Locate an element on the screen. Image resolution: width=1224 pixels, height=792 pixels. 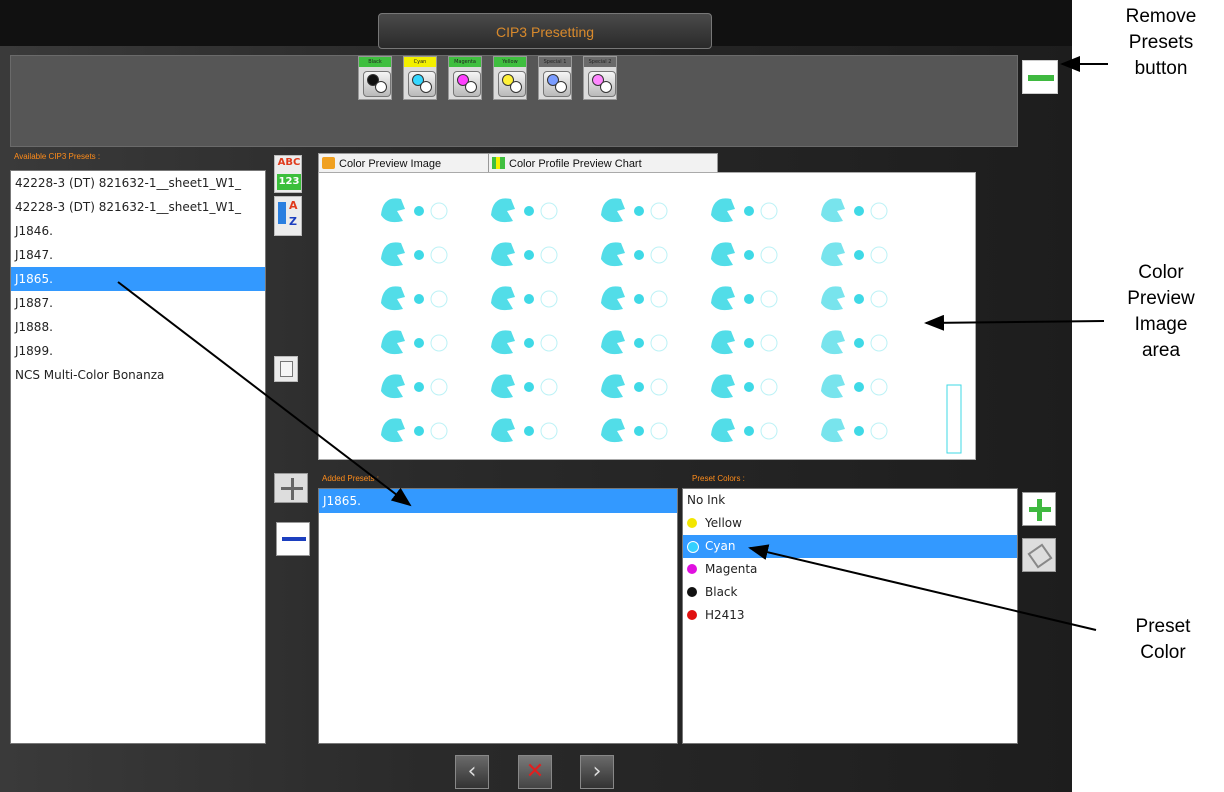
arrow-preset-color is located at coordinates (922, 587).